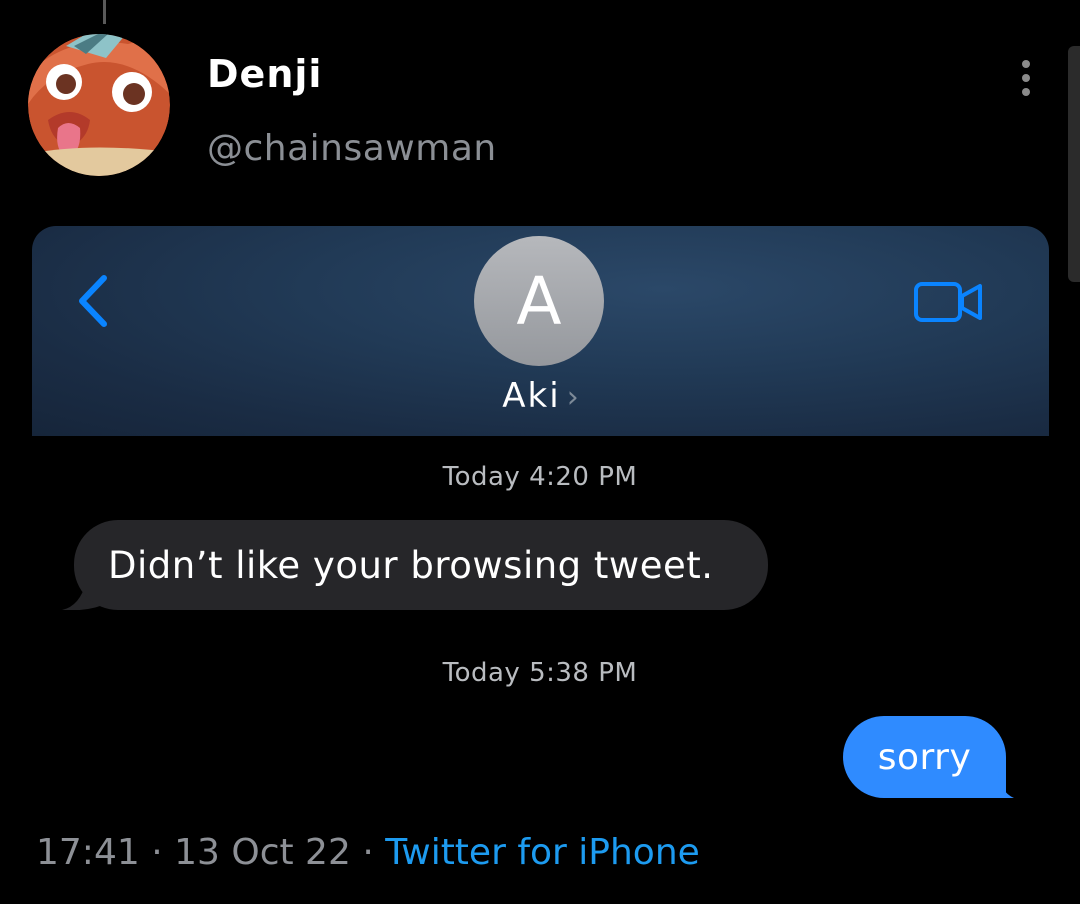  I want to click on more-vertical-icon, so click(1026, 64).